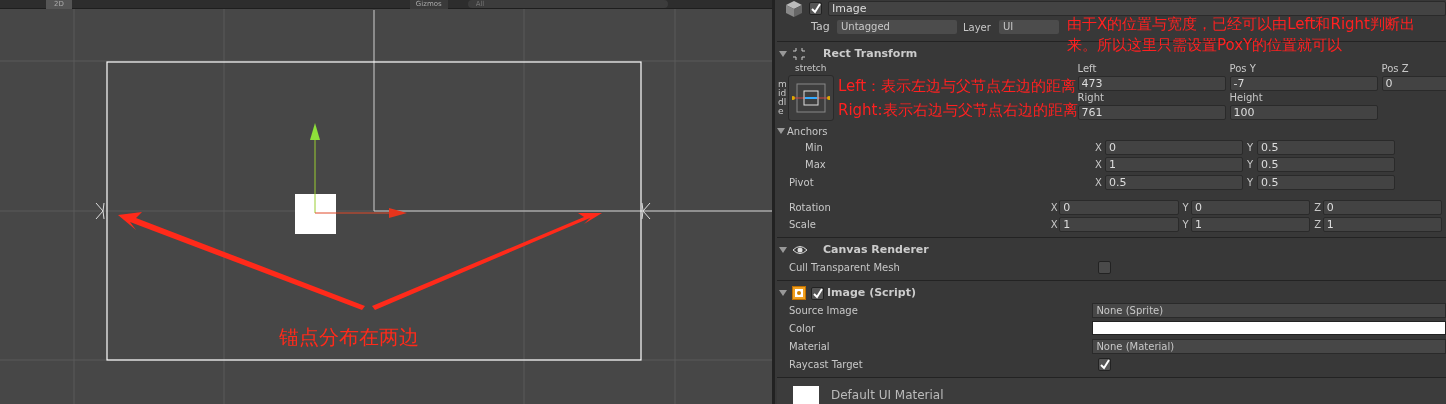 This screenshot has height=404, width=1446. I want to click on field-label: Left, so click(1087, 69).